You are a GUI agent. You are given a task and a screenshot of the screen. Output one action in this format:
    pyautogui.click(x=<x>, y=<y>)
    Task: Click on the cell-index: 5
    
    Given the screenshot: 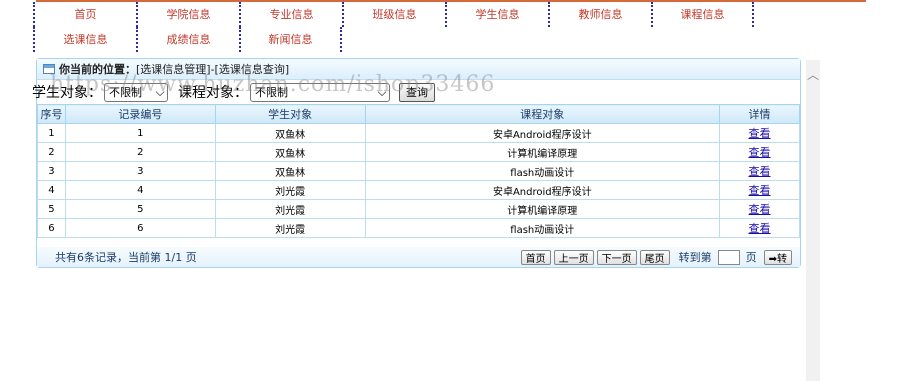 What is the action you would take?
    pyautogui.click(x=51, y=209)
    